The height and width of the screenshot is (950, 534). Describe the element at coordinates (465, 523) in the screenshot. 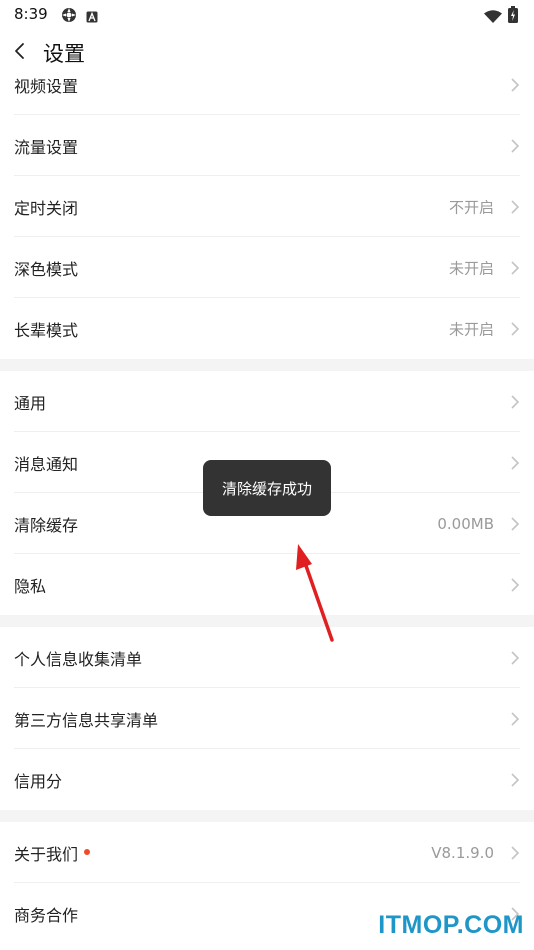

I see `cache-size: 0.00MB` at that location.